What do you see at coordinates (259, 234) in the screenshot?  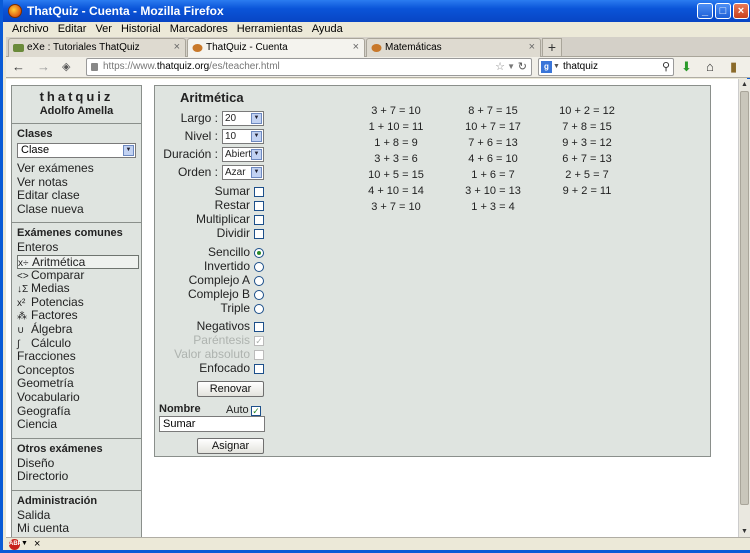 I see `dividir-checkbox` at bounding box center [259, 234].